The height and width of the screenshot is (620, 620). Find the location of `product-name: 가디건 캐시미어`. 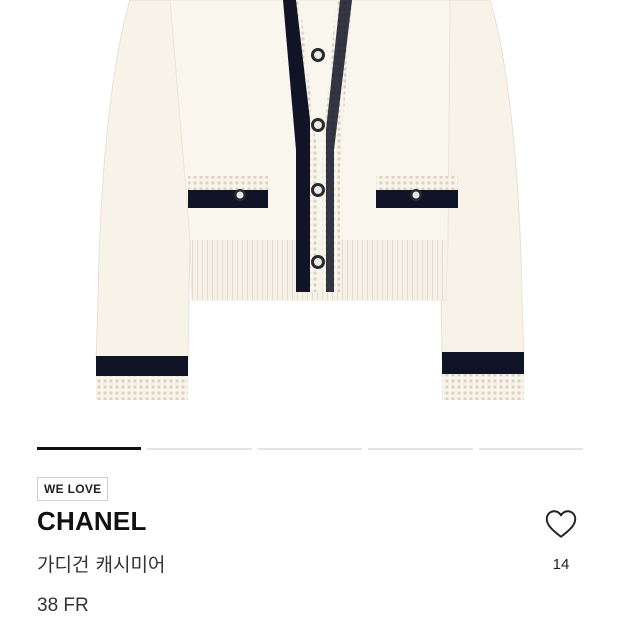

product-name: 가디건 캐시미어 is located at coordinates (101, 565).